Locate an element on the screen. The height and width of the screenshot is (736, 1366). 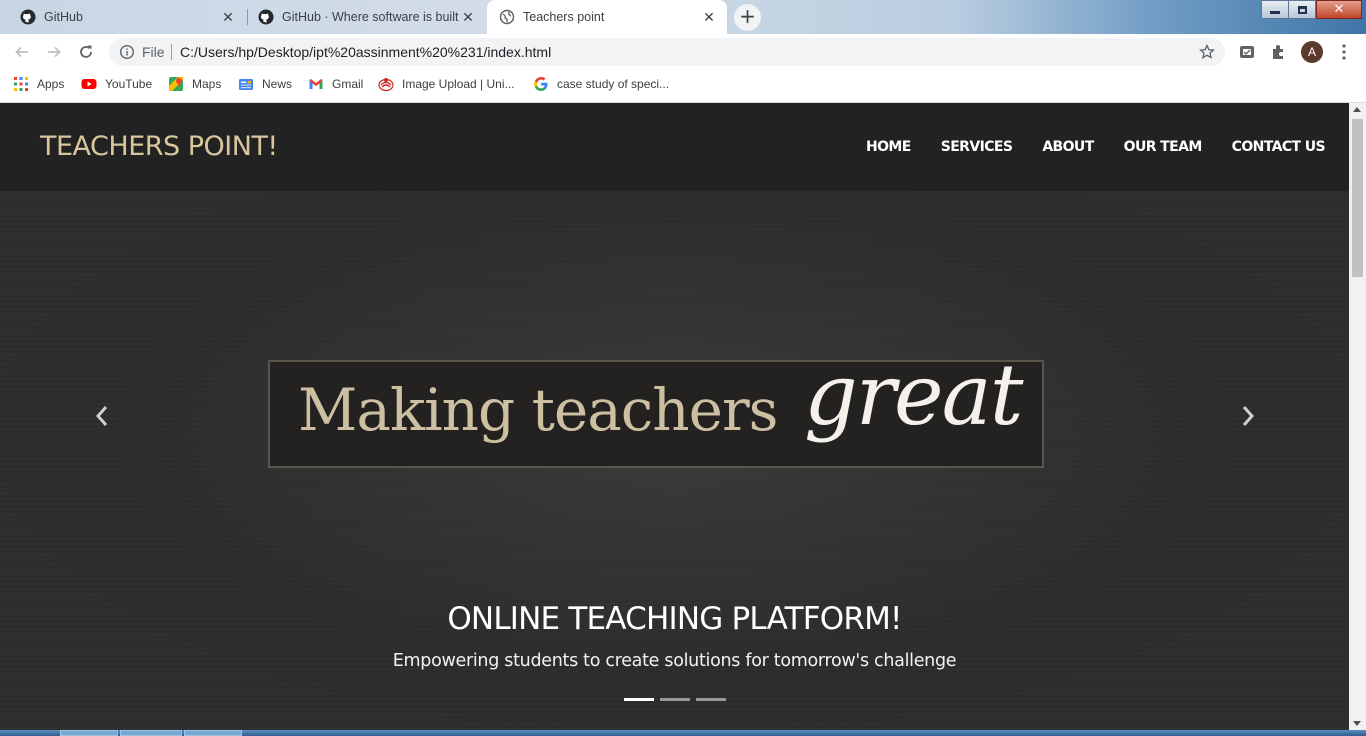
forward-button is located at coordinates (54, 52).